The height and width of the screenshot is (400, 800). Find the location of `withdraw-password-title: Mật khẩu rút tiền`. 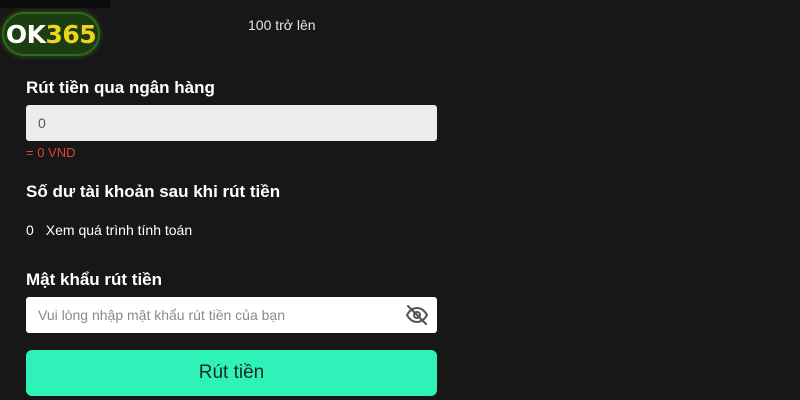

withdraw-password-title: Mật khẩu rút tiền is located at coordinates (94, 279).